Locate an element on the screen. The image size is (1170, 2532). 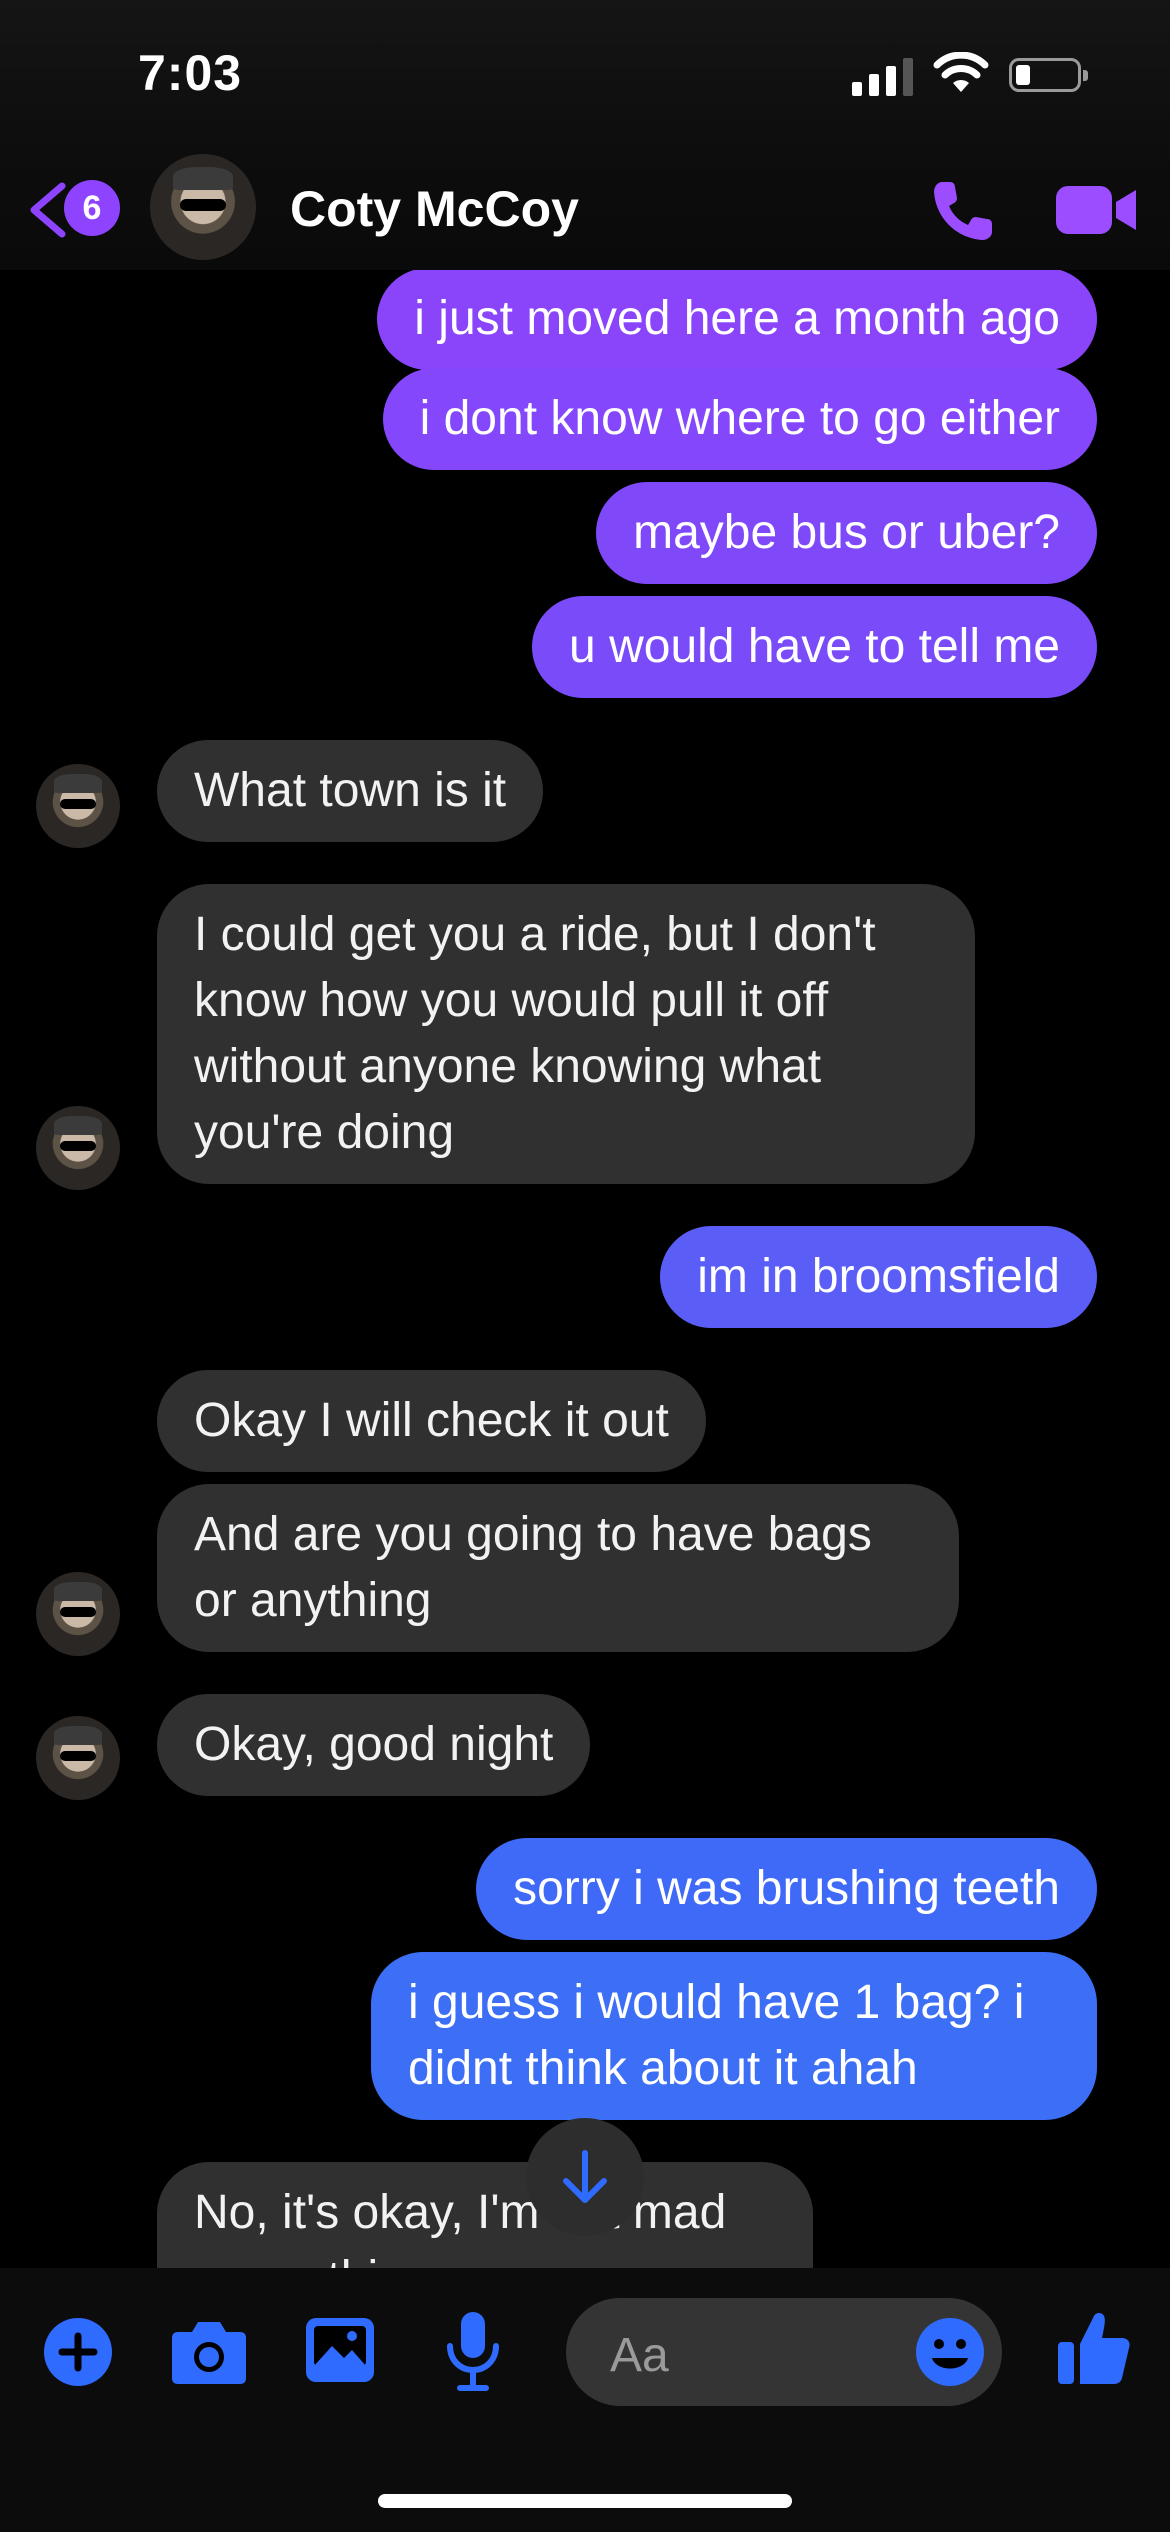
incoming-message: No, it's okay, I'm not mad or anything is located at coordinates (485, 2215).